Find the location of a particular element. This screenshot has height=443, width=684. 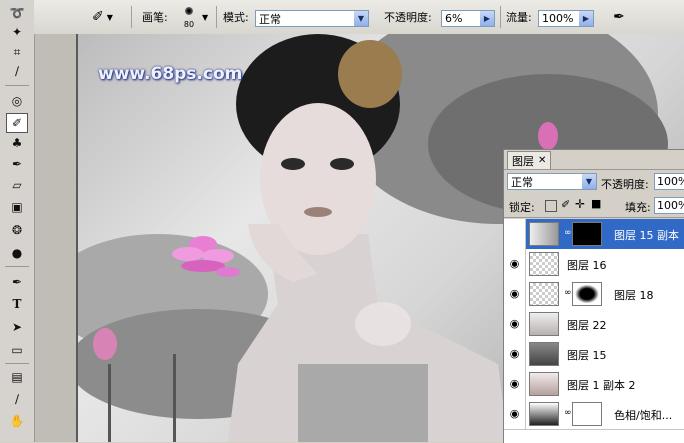

layer-row: ◉ ∞ 图层 15 副本 is located at coordinates (594, 234).